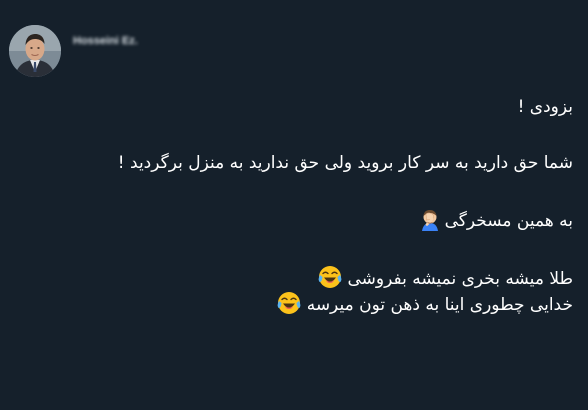 The height and width of the screenshot is (410, 588). Describe the element at coordinates (73, 53) in the screenshot. I see `tweet-header: Hosseini Ez.` at that location.